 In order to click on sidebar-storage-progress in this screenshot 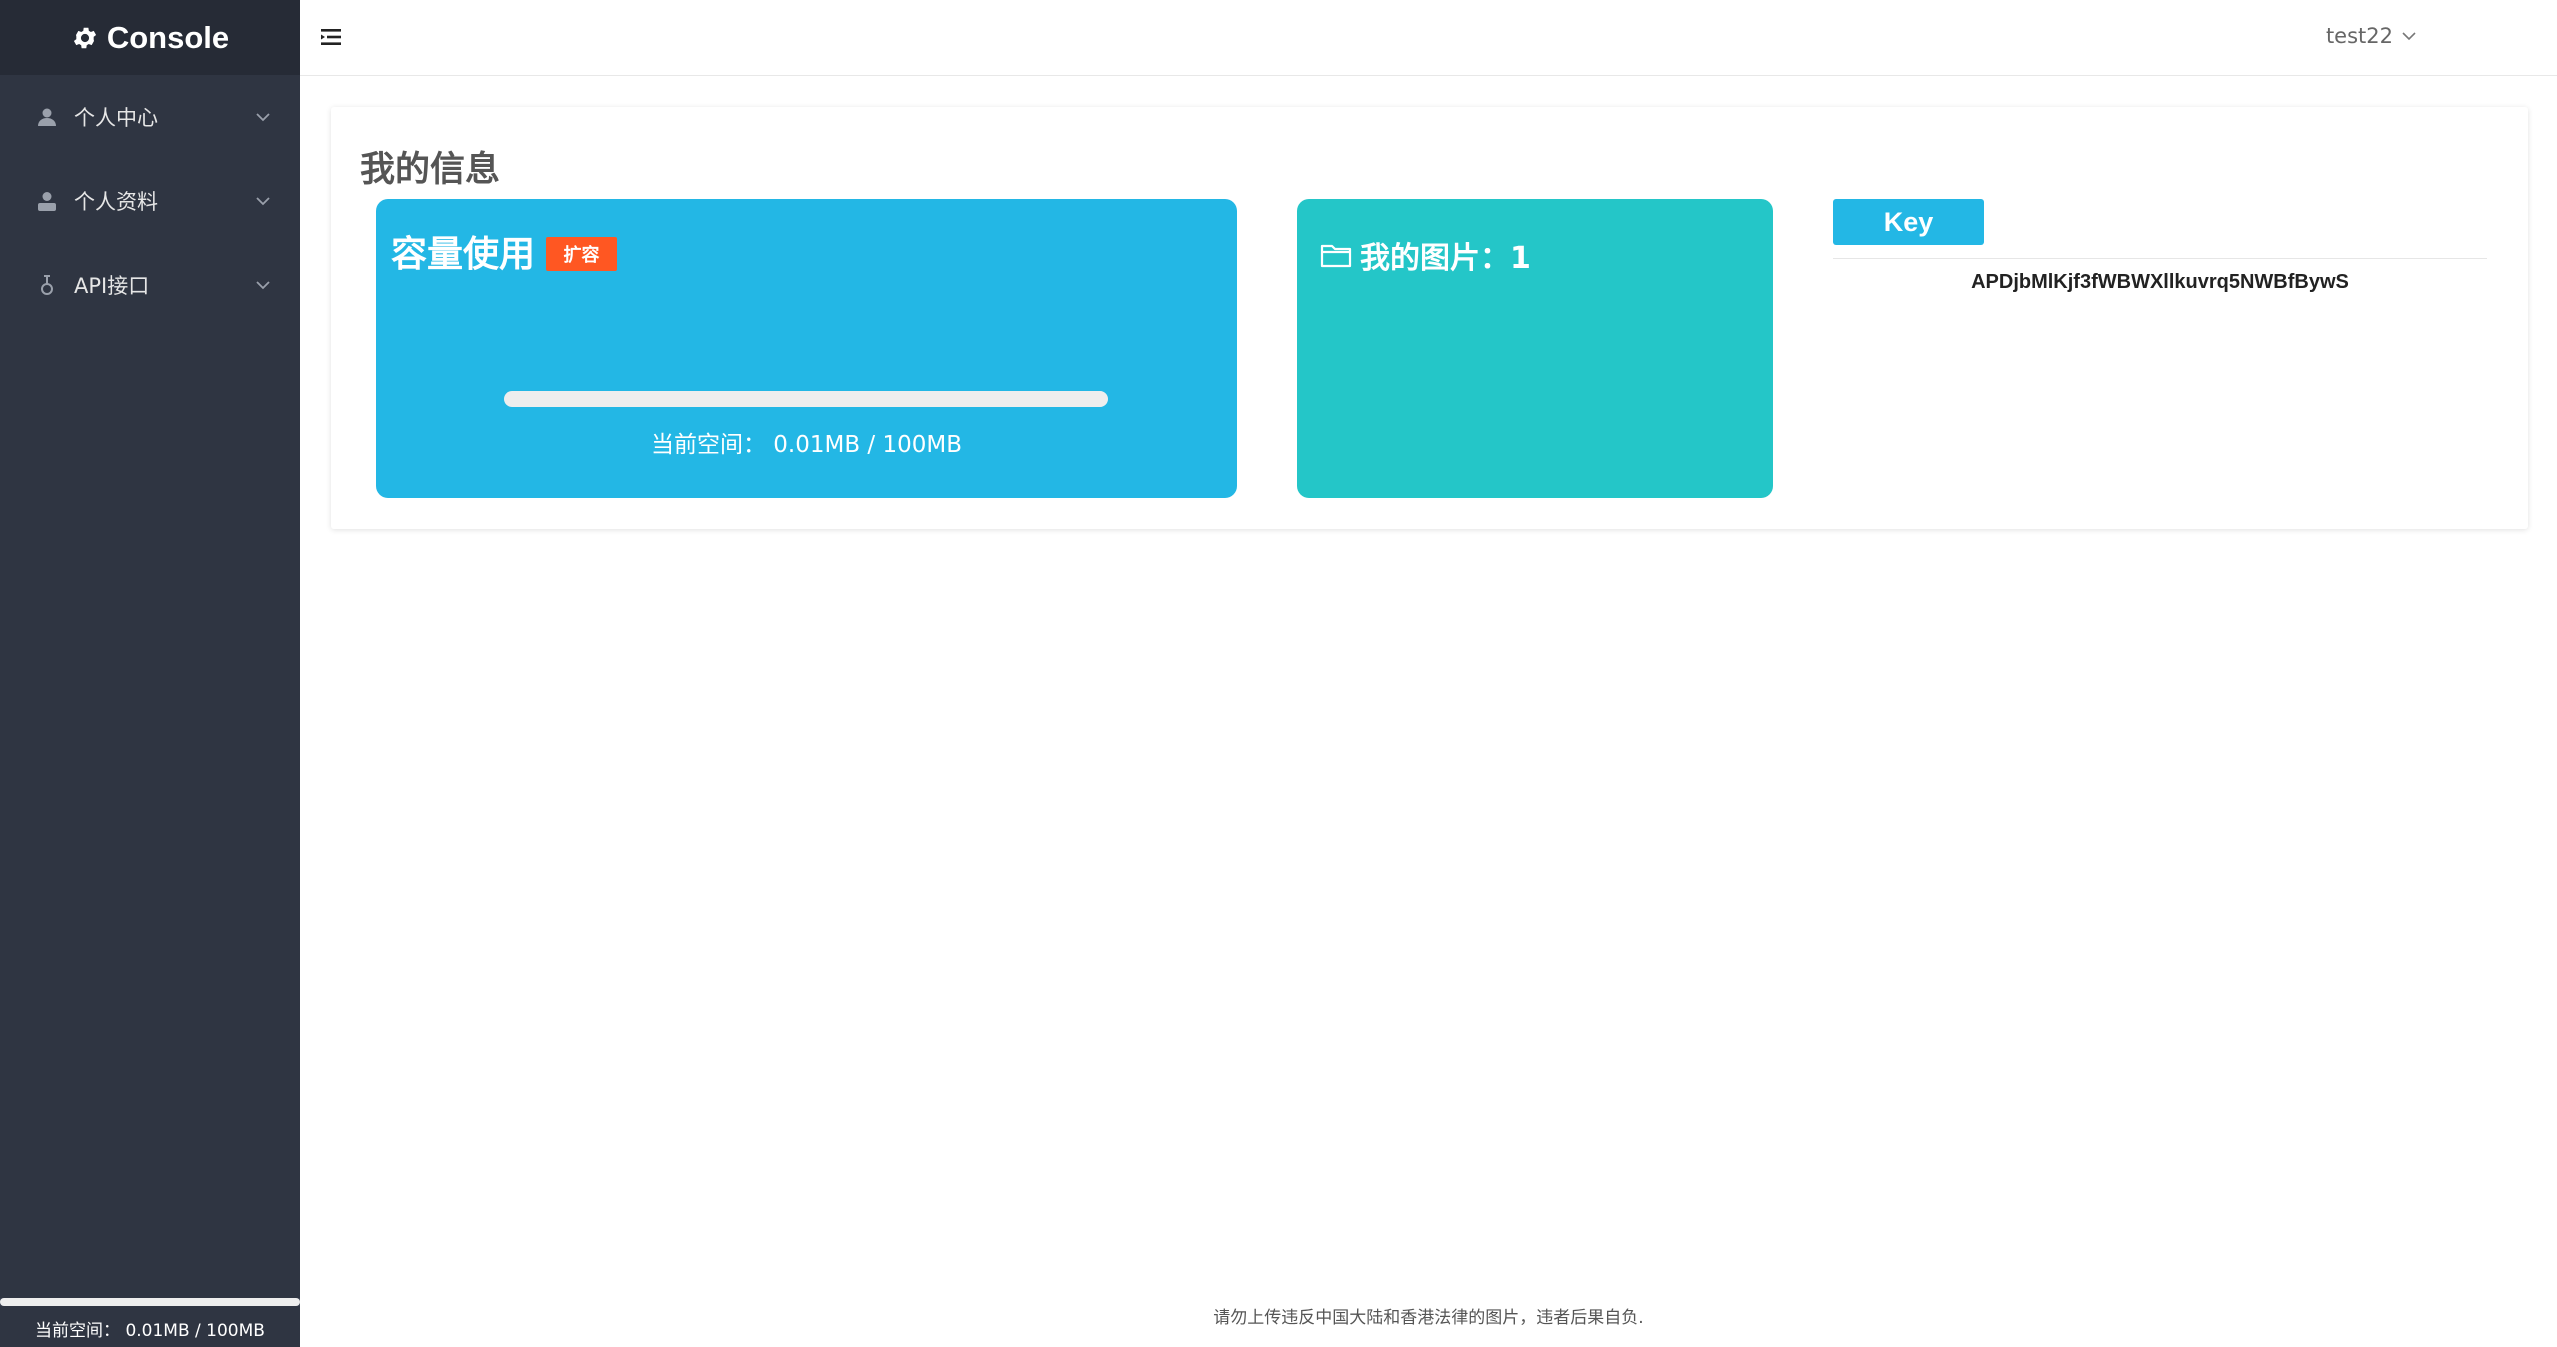, I will do `click(150, 1302)`.